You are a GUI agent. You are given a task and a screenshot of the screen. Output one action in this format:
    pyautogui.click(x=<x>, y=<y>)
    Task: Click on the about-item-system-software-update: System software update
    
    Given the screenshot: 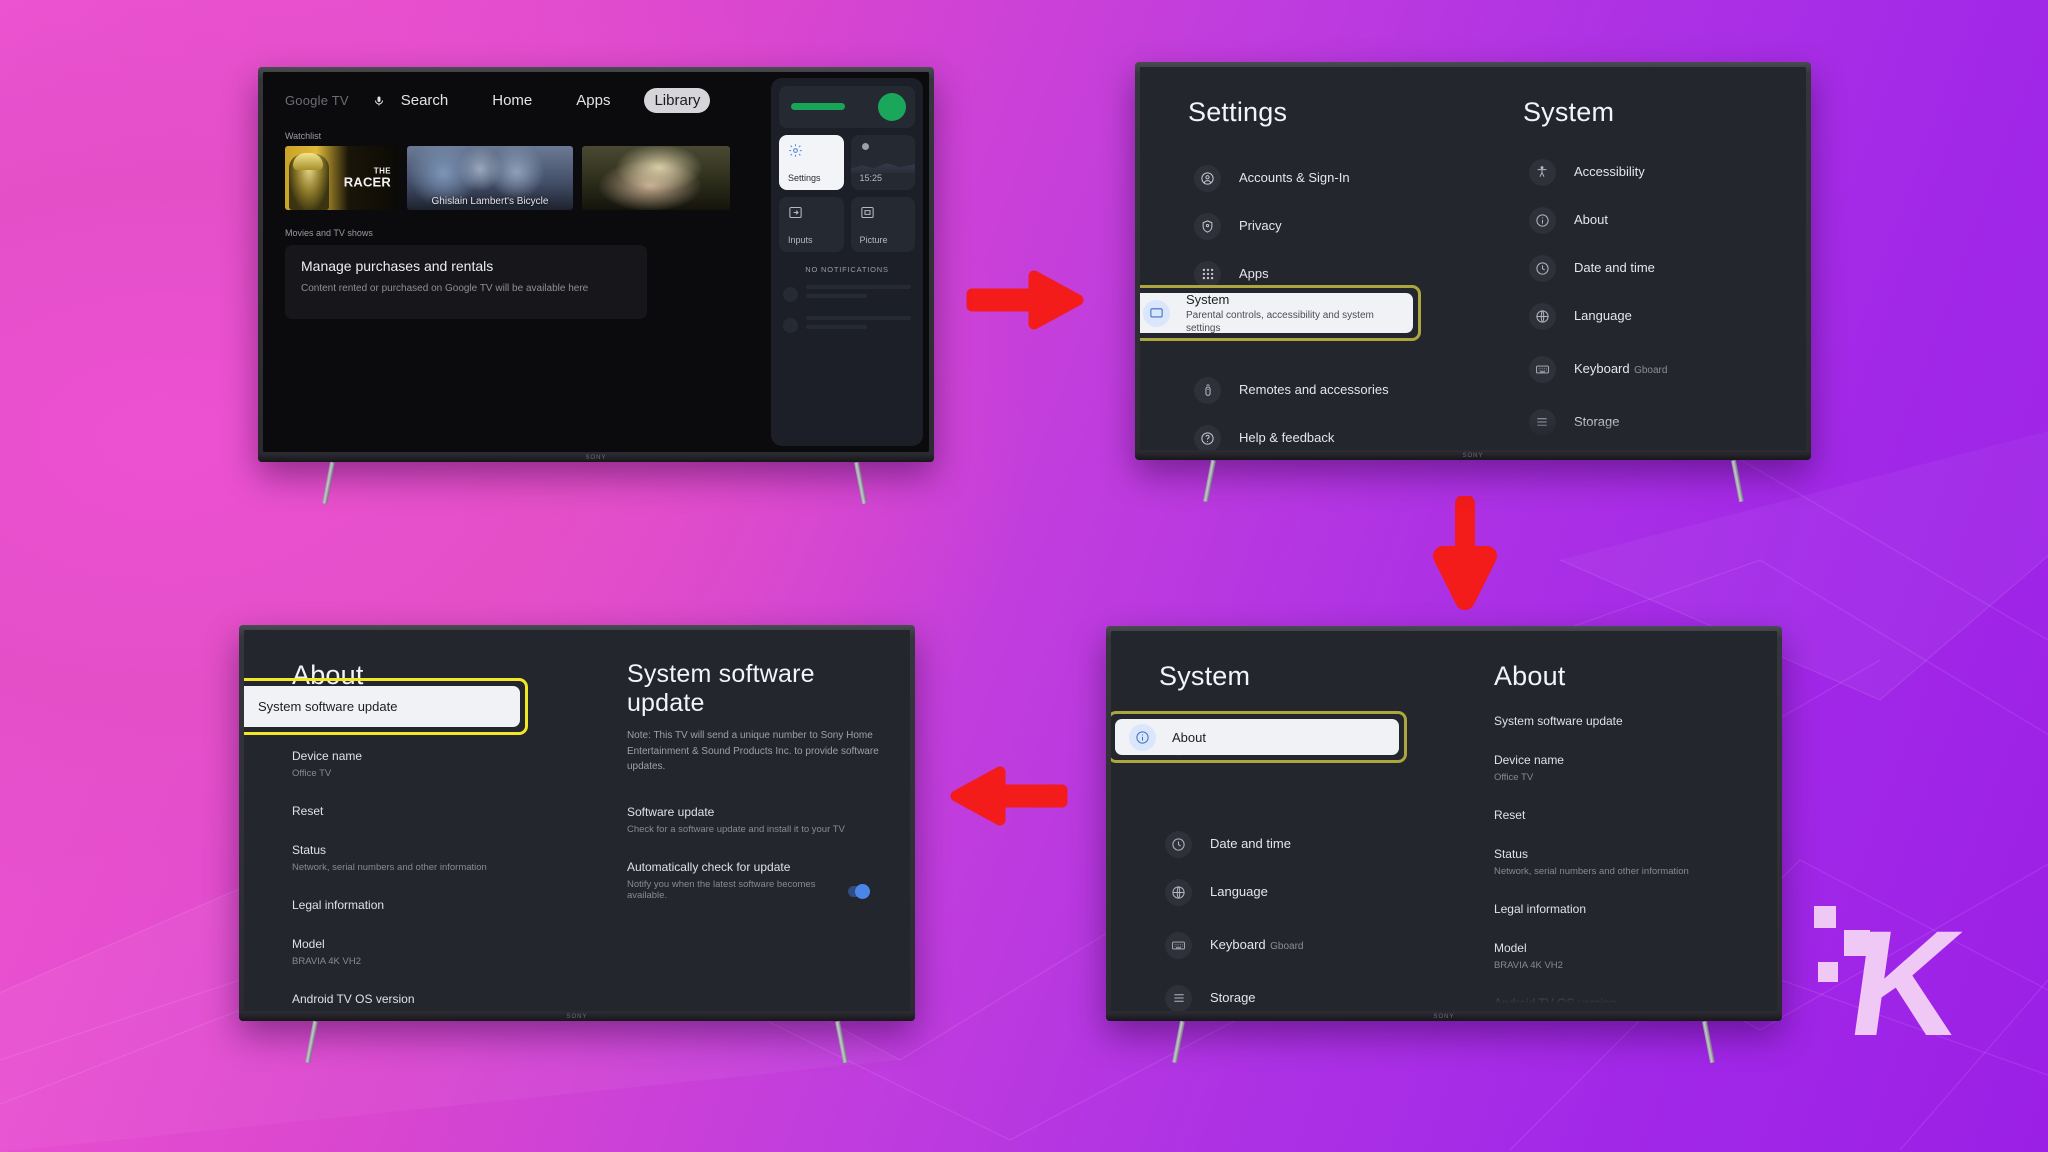 What is the action you would take?
    pyautogui.click(x=1622, y=721)
    